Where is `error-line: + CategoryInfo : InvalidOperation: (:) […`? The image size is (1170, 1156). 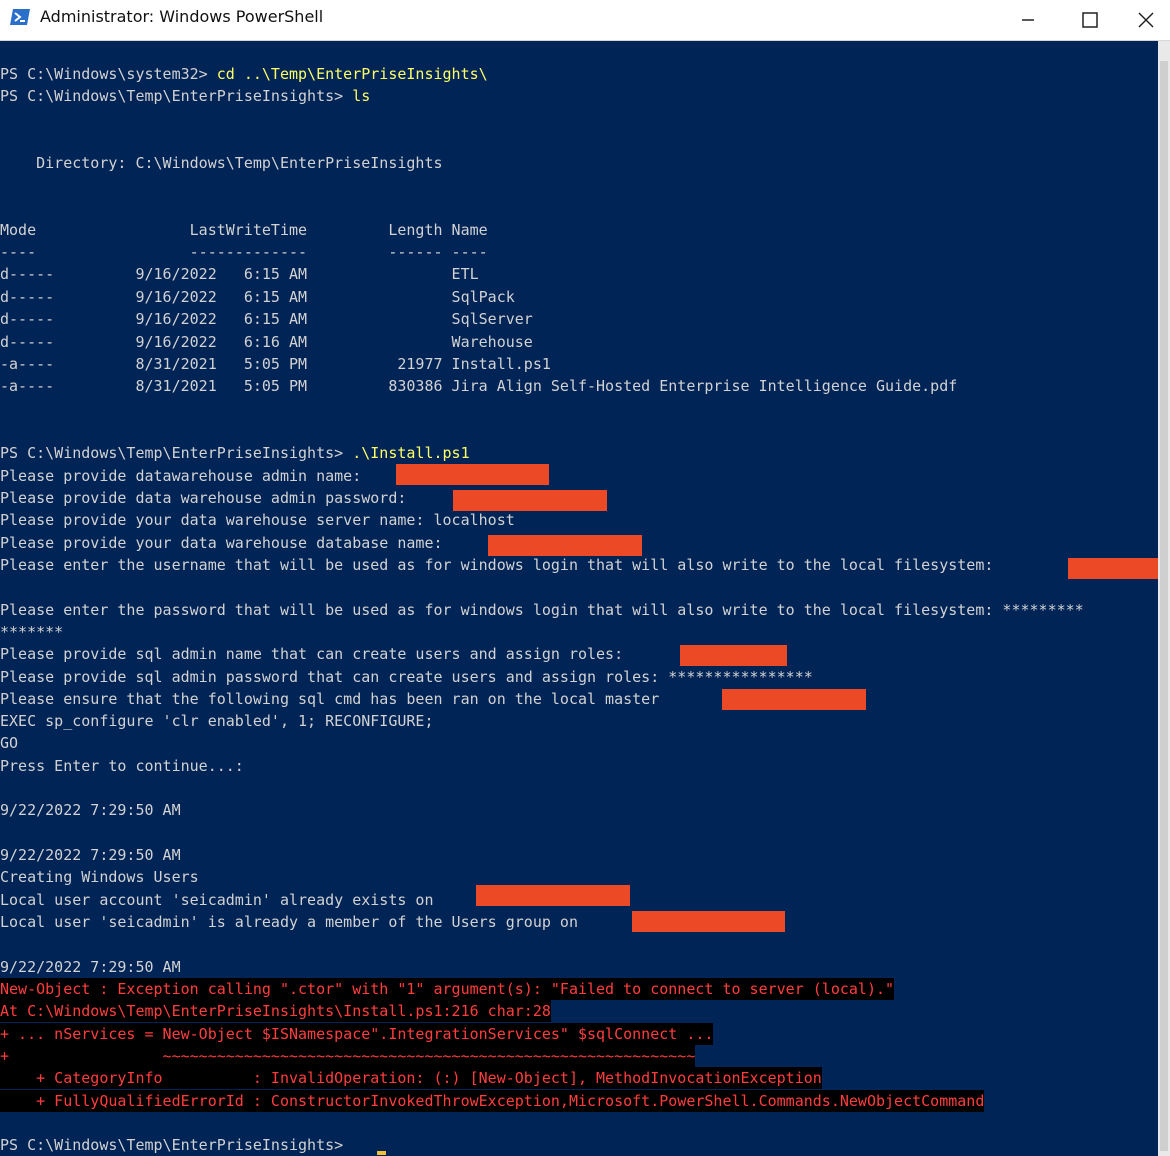
error-line: + CategoryInfo : InvalidOperation: (:) [… is located at coordinates (411, 1078).